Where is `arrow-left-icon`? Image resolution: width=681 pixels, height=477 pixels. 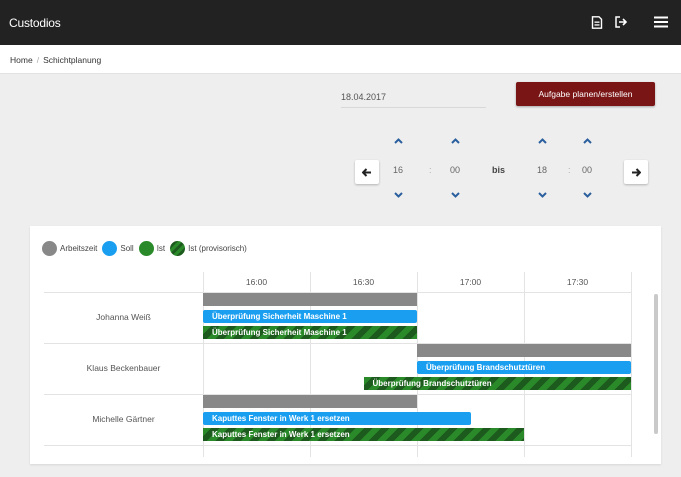
arrow-left-icon is located at coordinates (366, 172).